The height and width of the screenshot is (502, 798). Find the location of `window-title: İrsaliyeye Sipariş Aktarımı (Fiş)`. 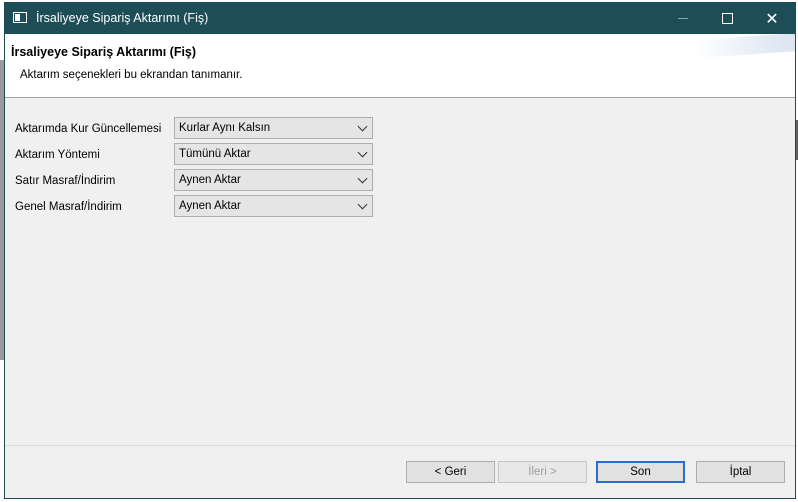

window-title: İrsaliyeye Sipariş Aktarımı (Fiş) is located at coordinates (122, 18).